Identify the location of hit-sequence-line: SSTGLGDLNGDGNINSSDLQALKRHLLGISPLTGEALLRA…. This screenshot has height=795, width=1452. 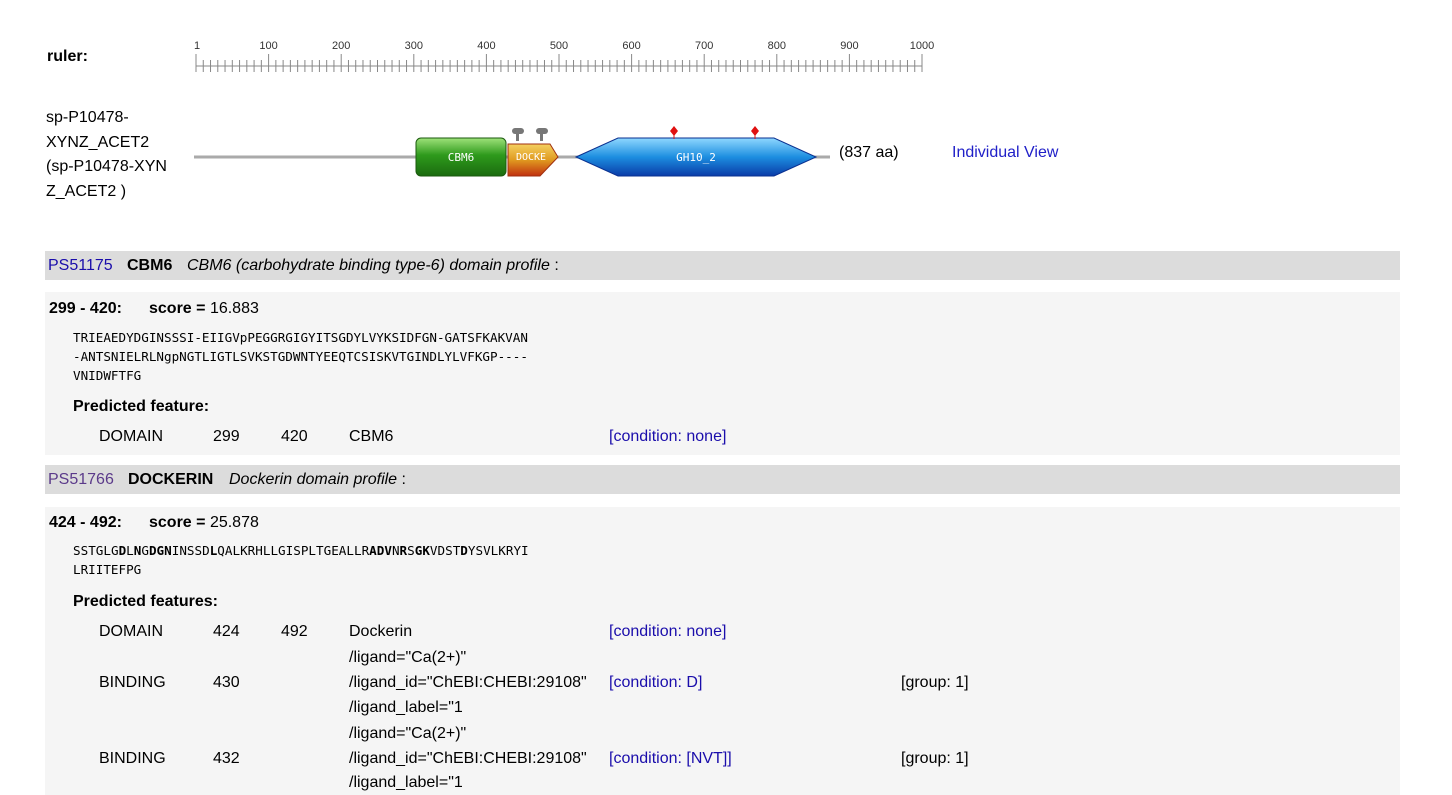
(301, 550).